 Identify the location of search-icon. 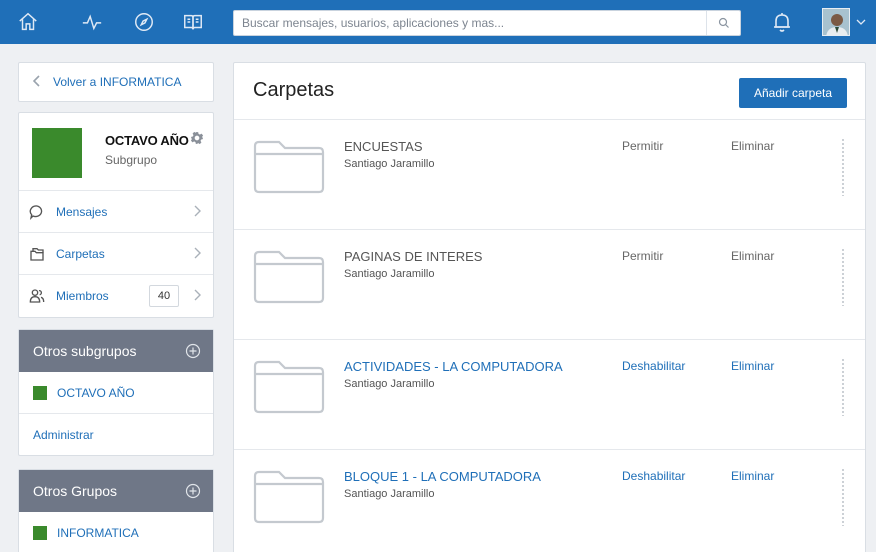
(723, 23).